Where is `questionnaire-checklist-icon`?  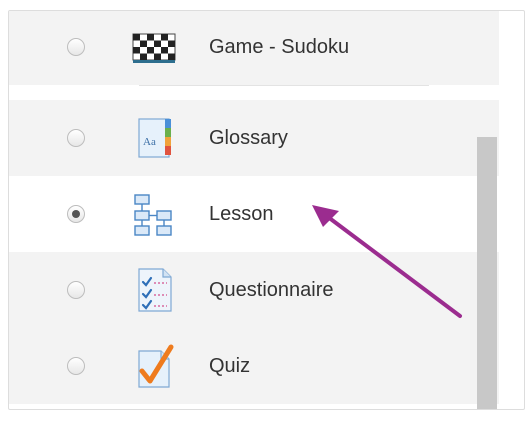
questionnaire-checklist-icon is located at coordinates (154, 290).